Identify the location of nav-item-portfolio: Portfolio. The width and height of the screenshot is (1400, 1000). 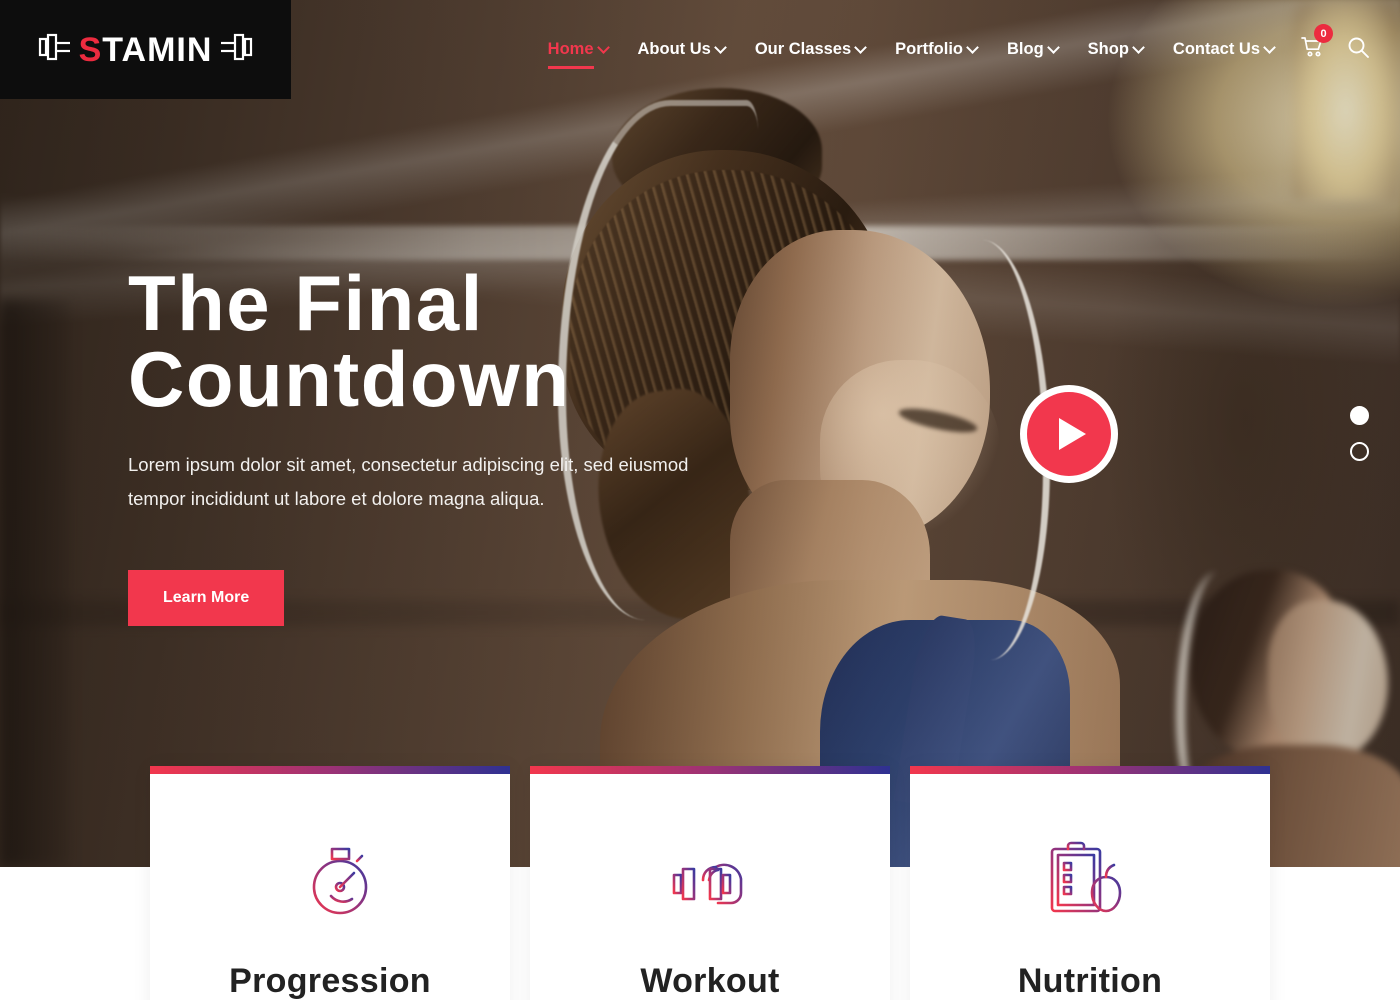
(936, 49).